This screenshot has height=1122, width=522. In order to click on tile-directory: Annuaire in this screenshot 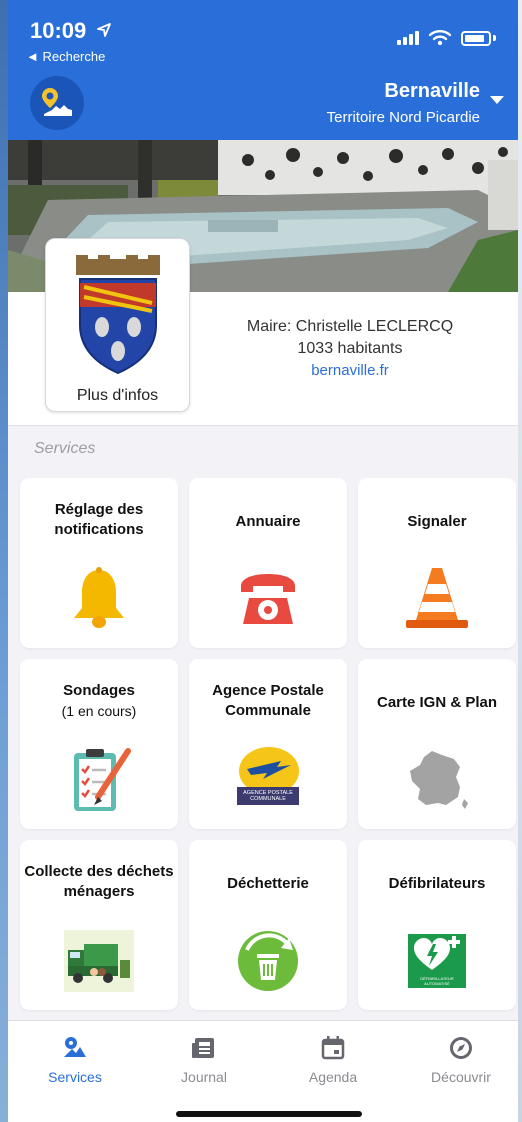, I will do `click(268, 563)`.